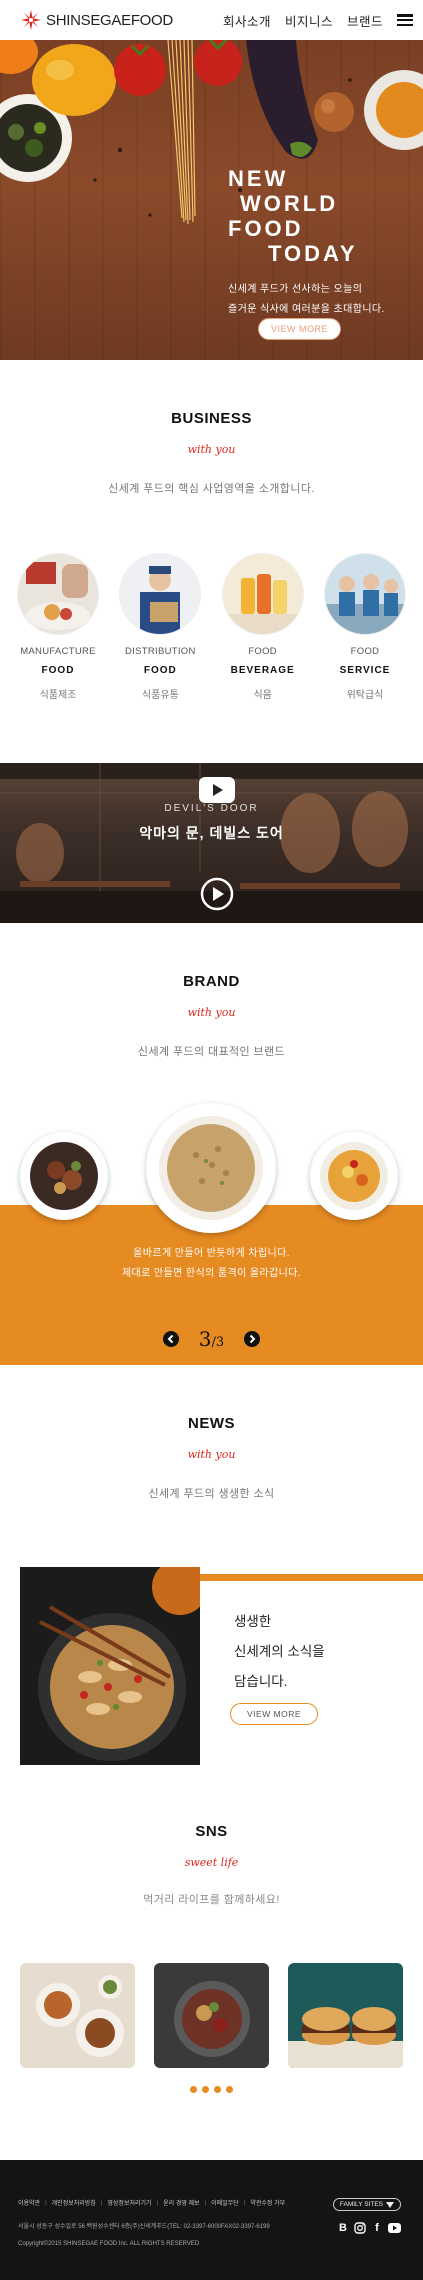 This screenshot has height=2280, width=423. I want to click on brand-dish-right, so click(354, 1176).